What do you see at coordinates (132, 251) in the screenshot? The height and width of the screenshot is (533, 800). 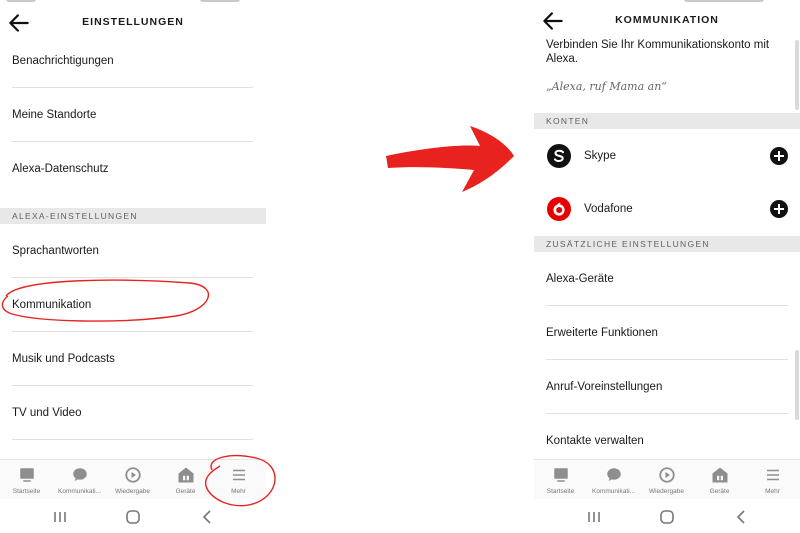 I see `settings-item-voice-responses: Sprachantworten` at bounding box center [132, 251].